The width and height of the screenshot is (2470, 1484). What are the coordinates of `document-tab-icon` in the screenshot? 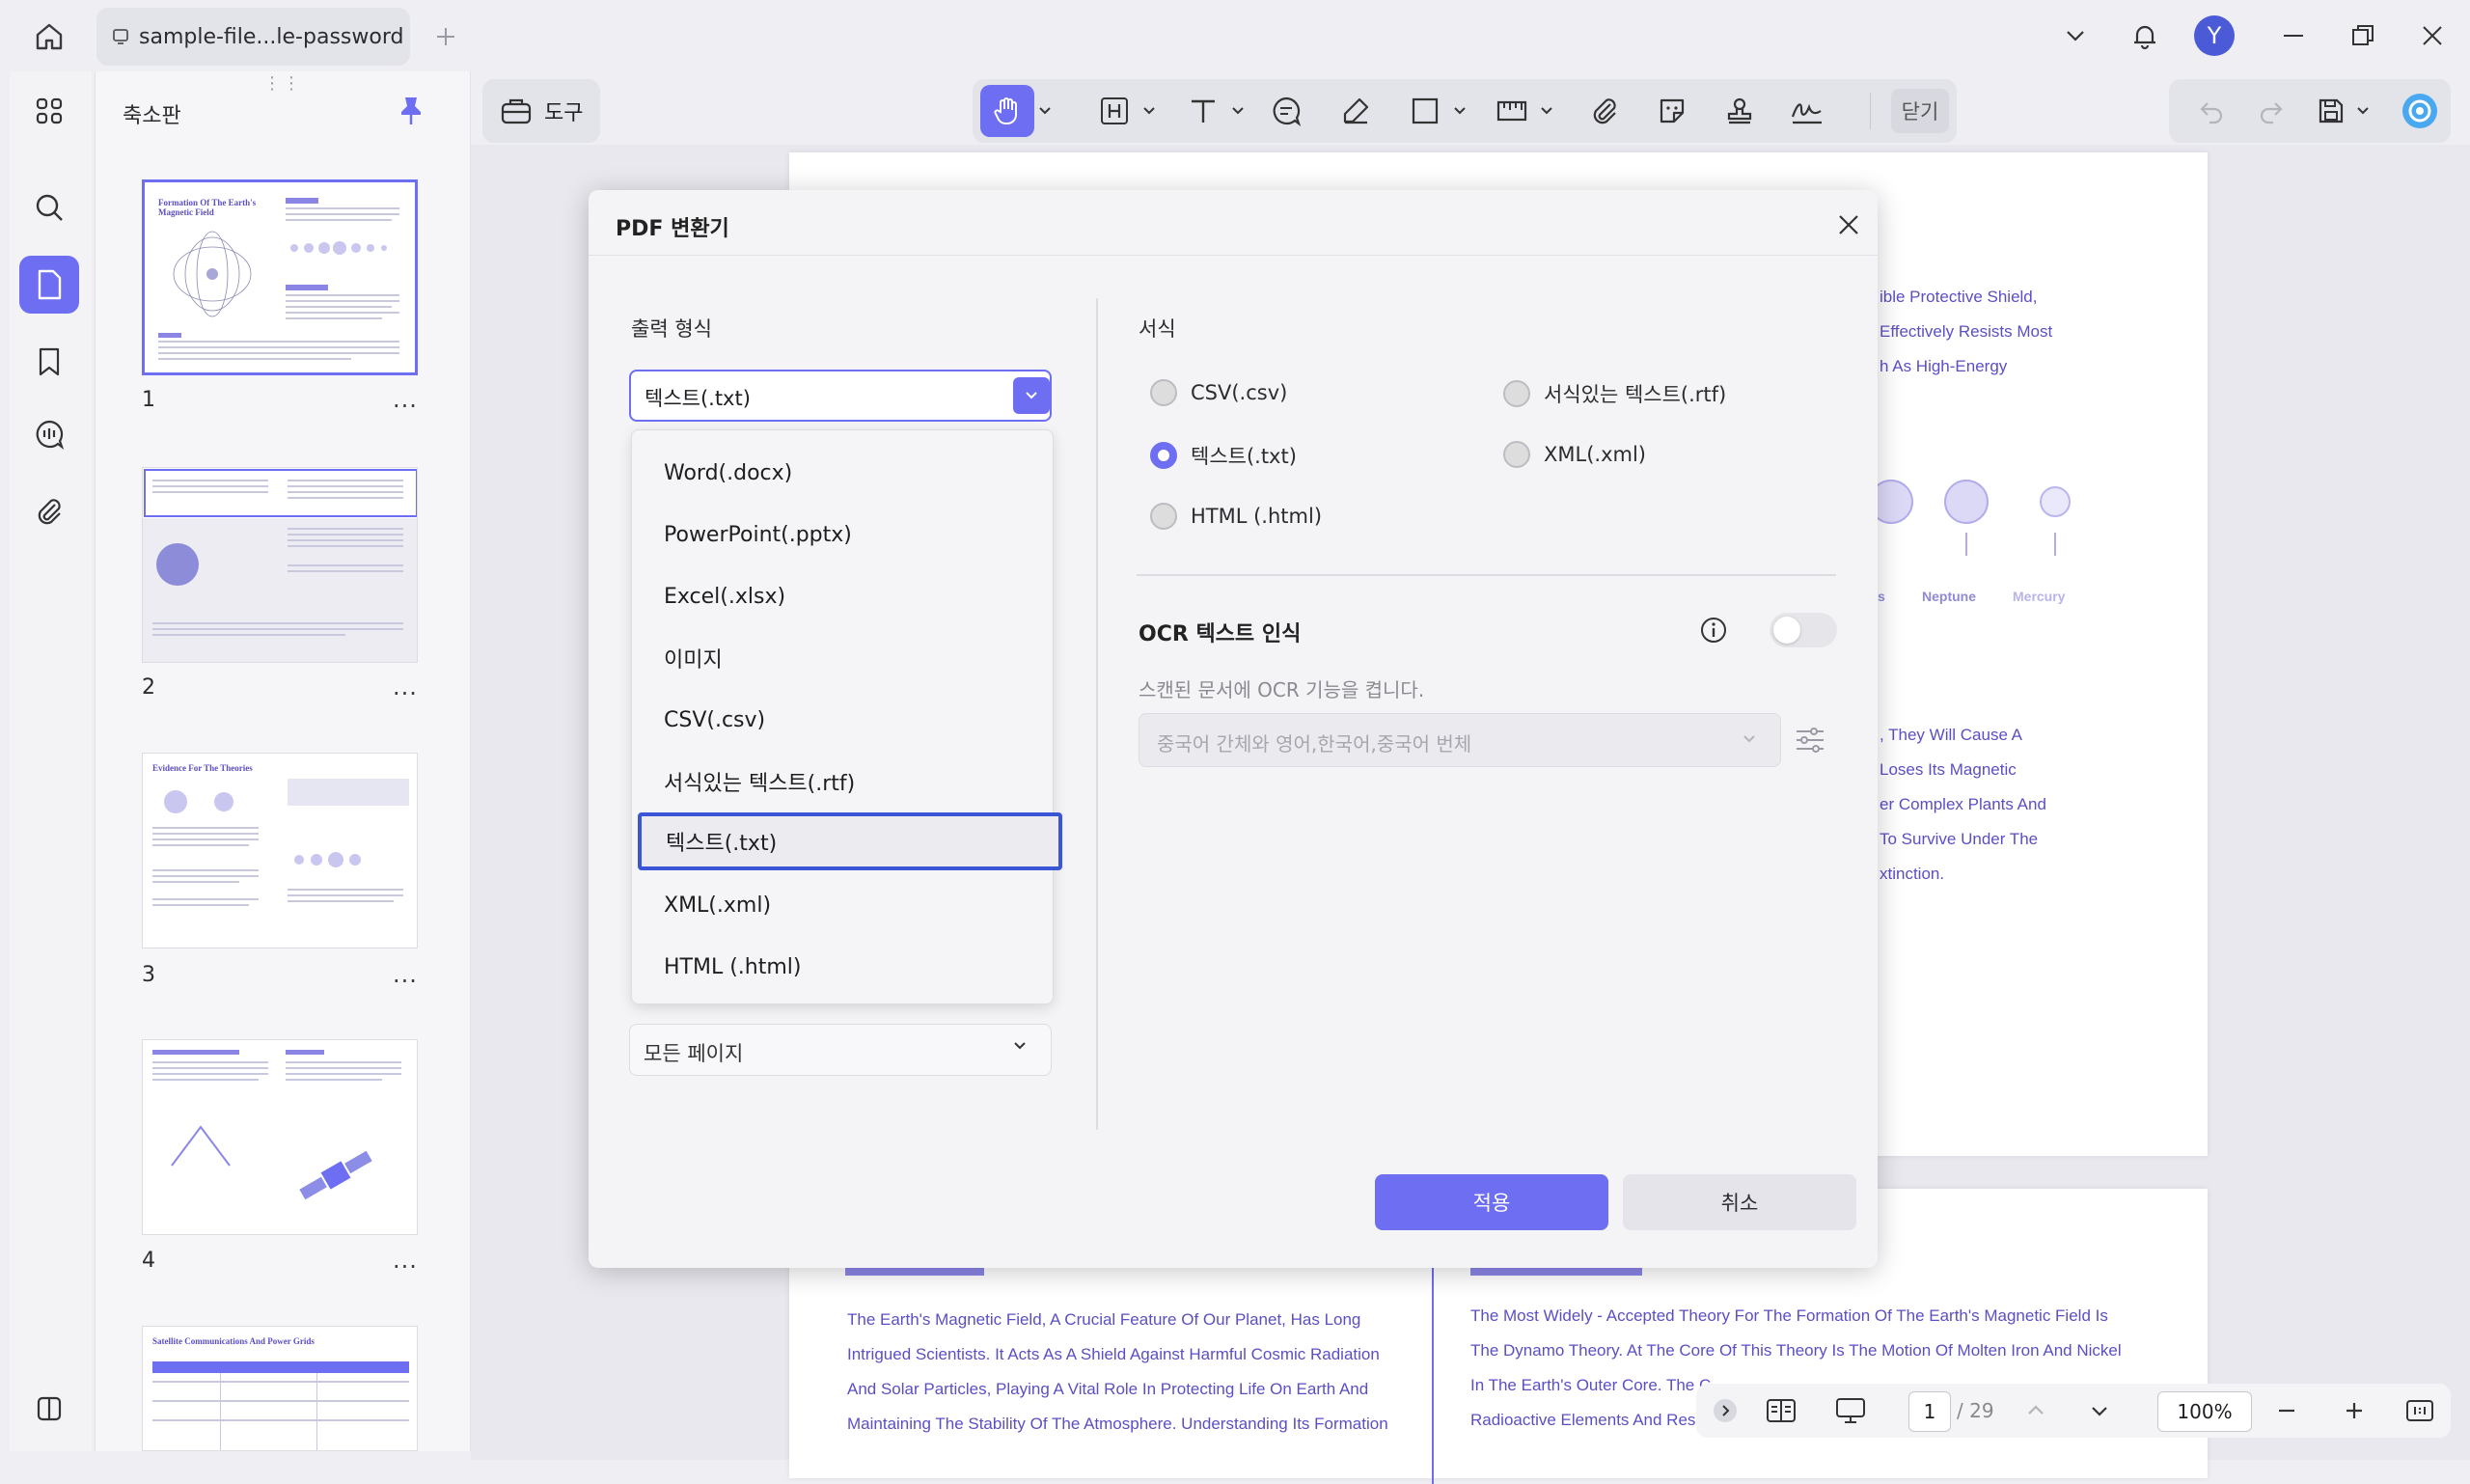 It's located at (120, 36).